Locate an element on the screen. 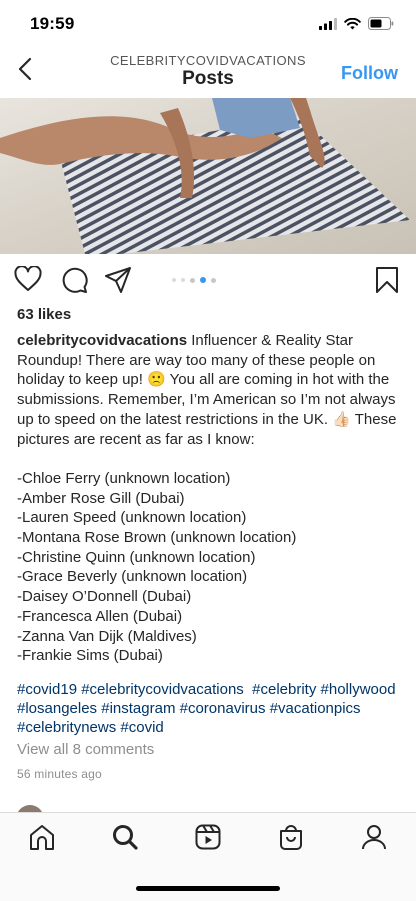 This screenshot has width=416, height=901. send-icon is located at coordinates (118, 282).